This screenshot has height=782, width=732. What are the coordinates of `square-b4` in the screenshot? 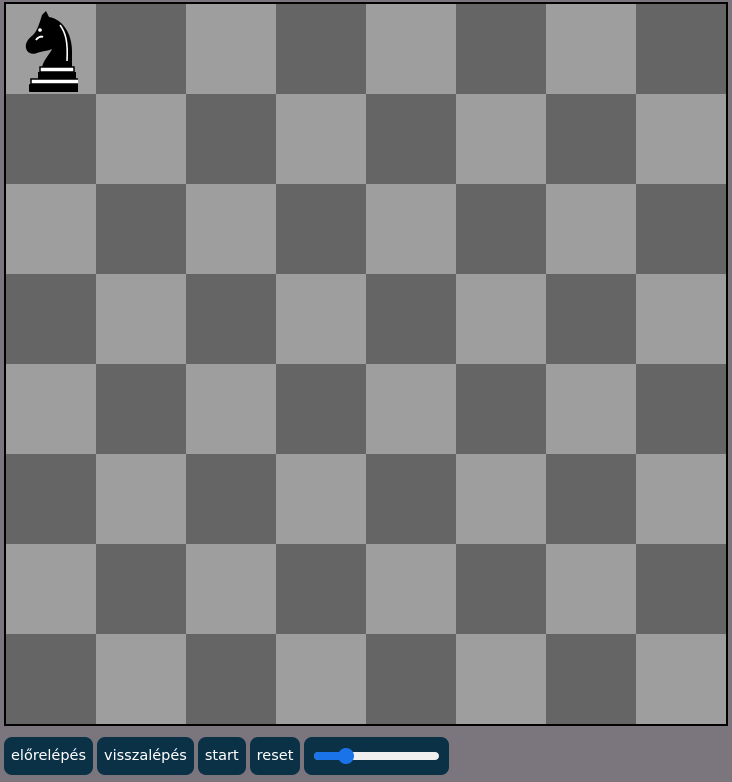 It's located at (141, 409).